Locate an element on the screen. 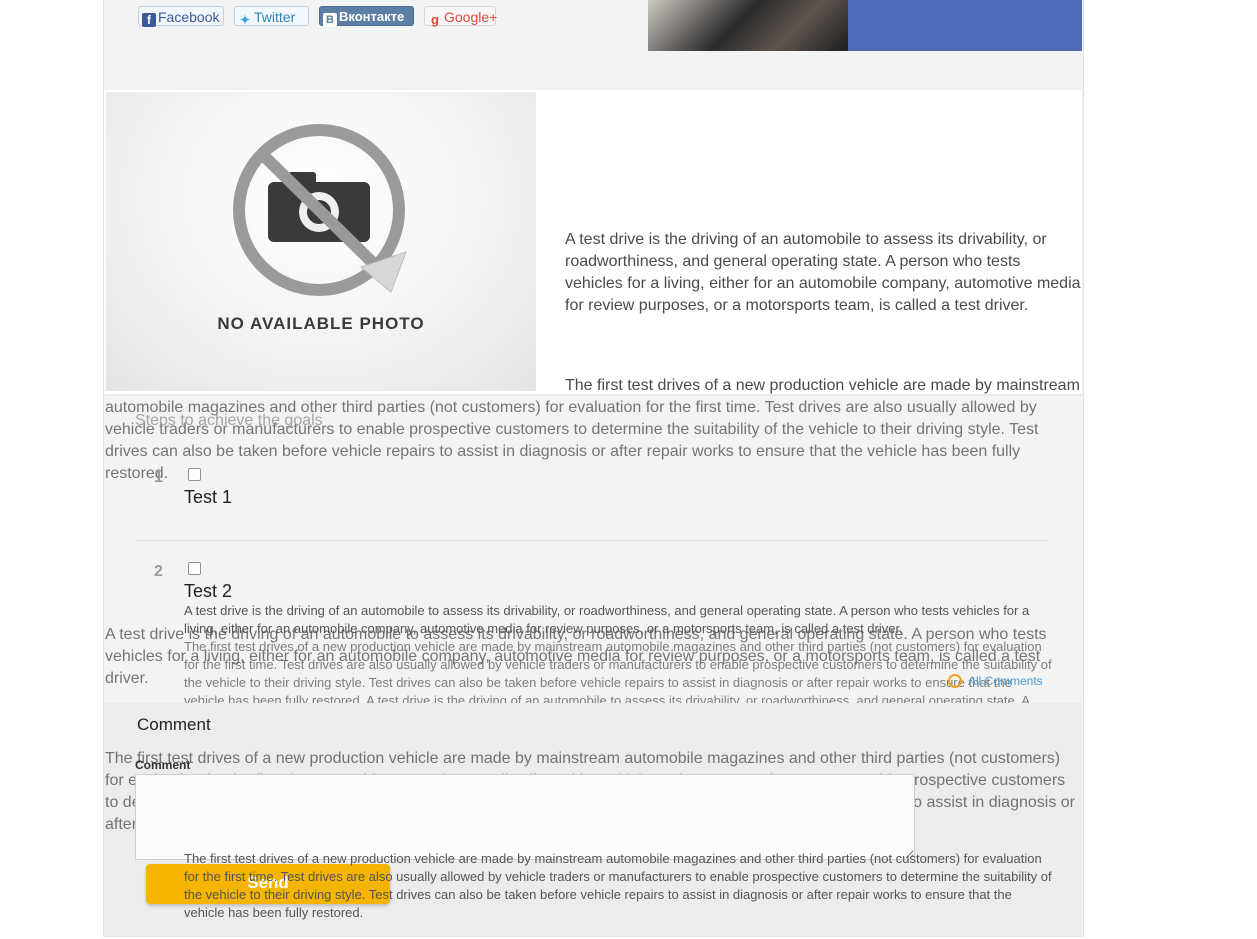 This screenshot has height=939, width=1257. step-2-checkbox is located at coordinates (194, 568).